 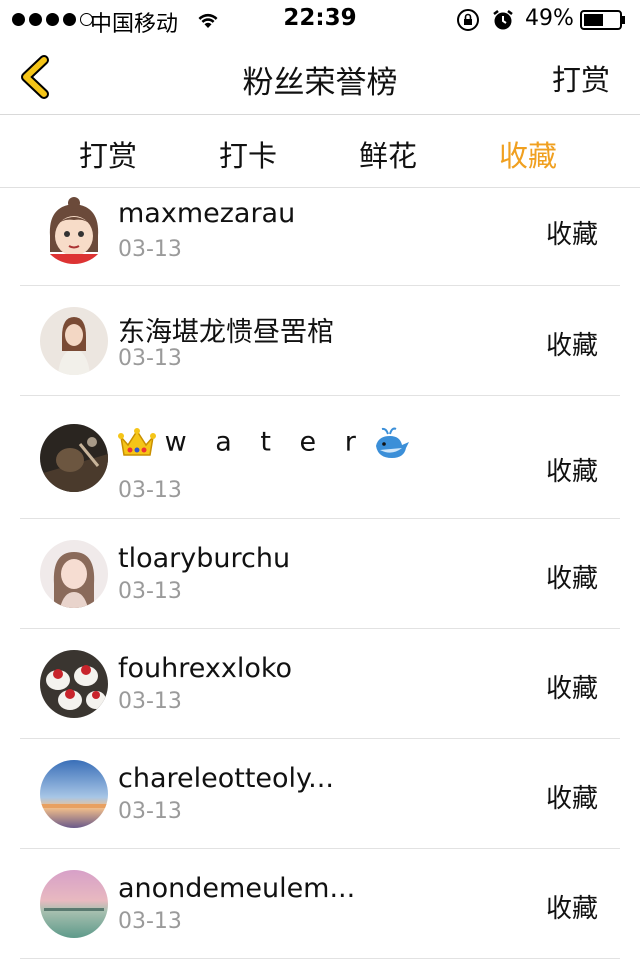 What do you see at coordinates (74, 574) in the screenshot?
I see `girl-portrait-avatar` at bounding box center [74, 574].